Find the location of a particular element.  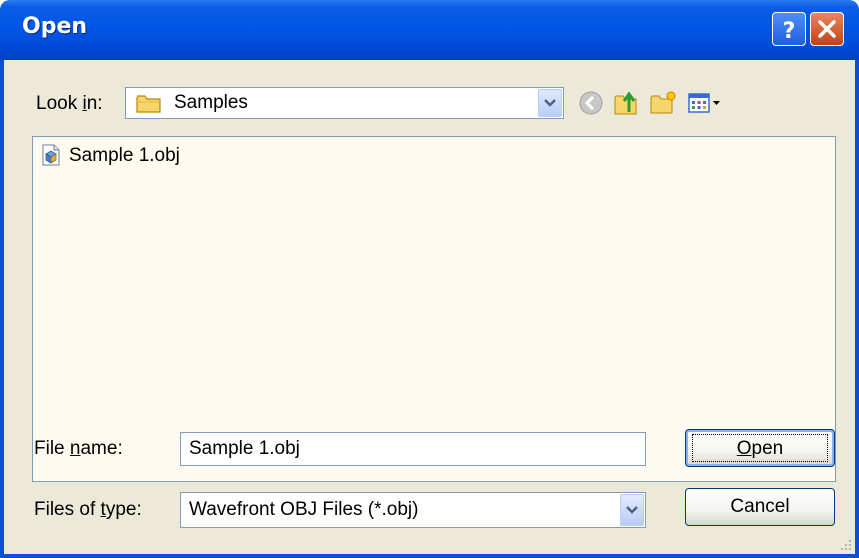

obj-file-icon is located at coordinates (51, 155).